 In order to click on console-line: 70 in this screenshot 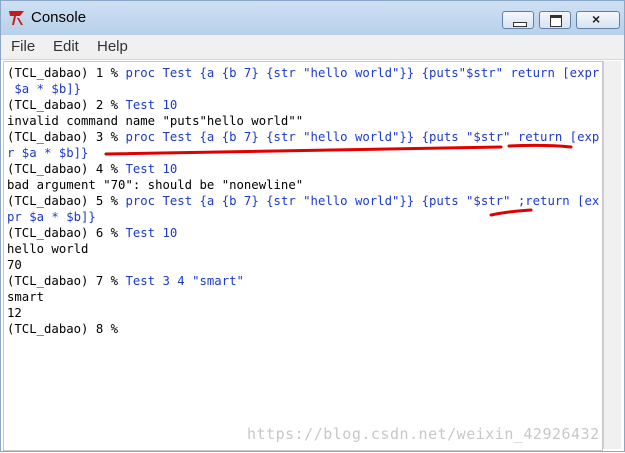, I will do `click(14, 265)`.